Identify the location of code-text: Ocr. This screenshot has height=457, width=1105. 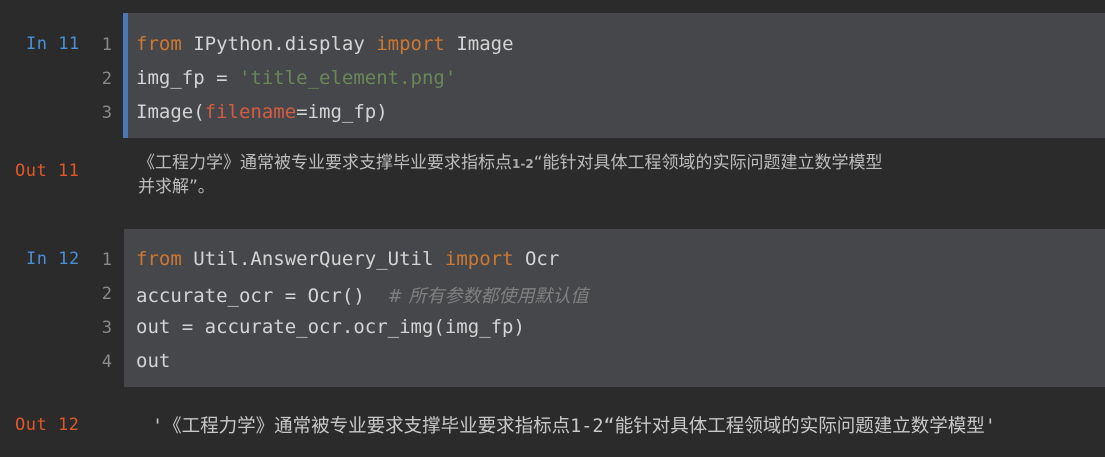
(536, 259).